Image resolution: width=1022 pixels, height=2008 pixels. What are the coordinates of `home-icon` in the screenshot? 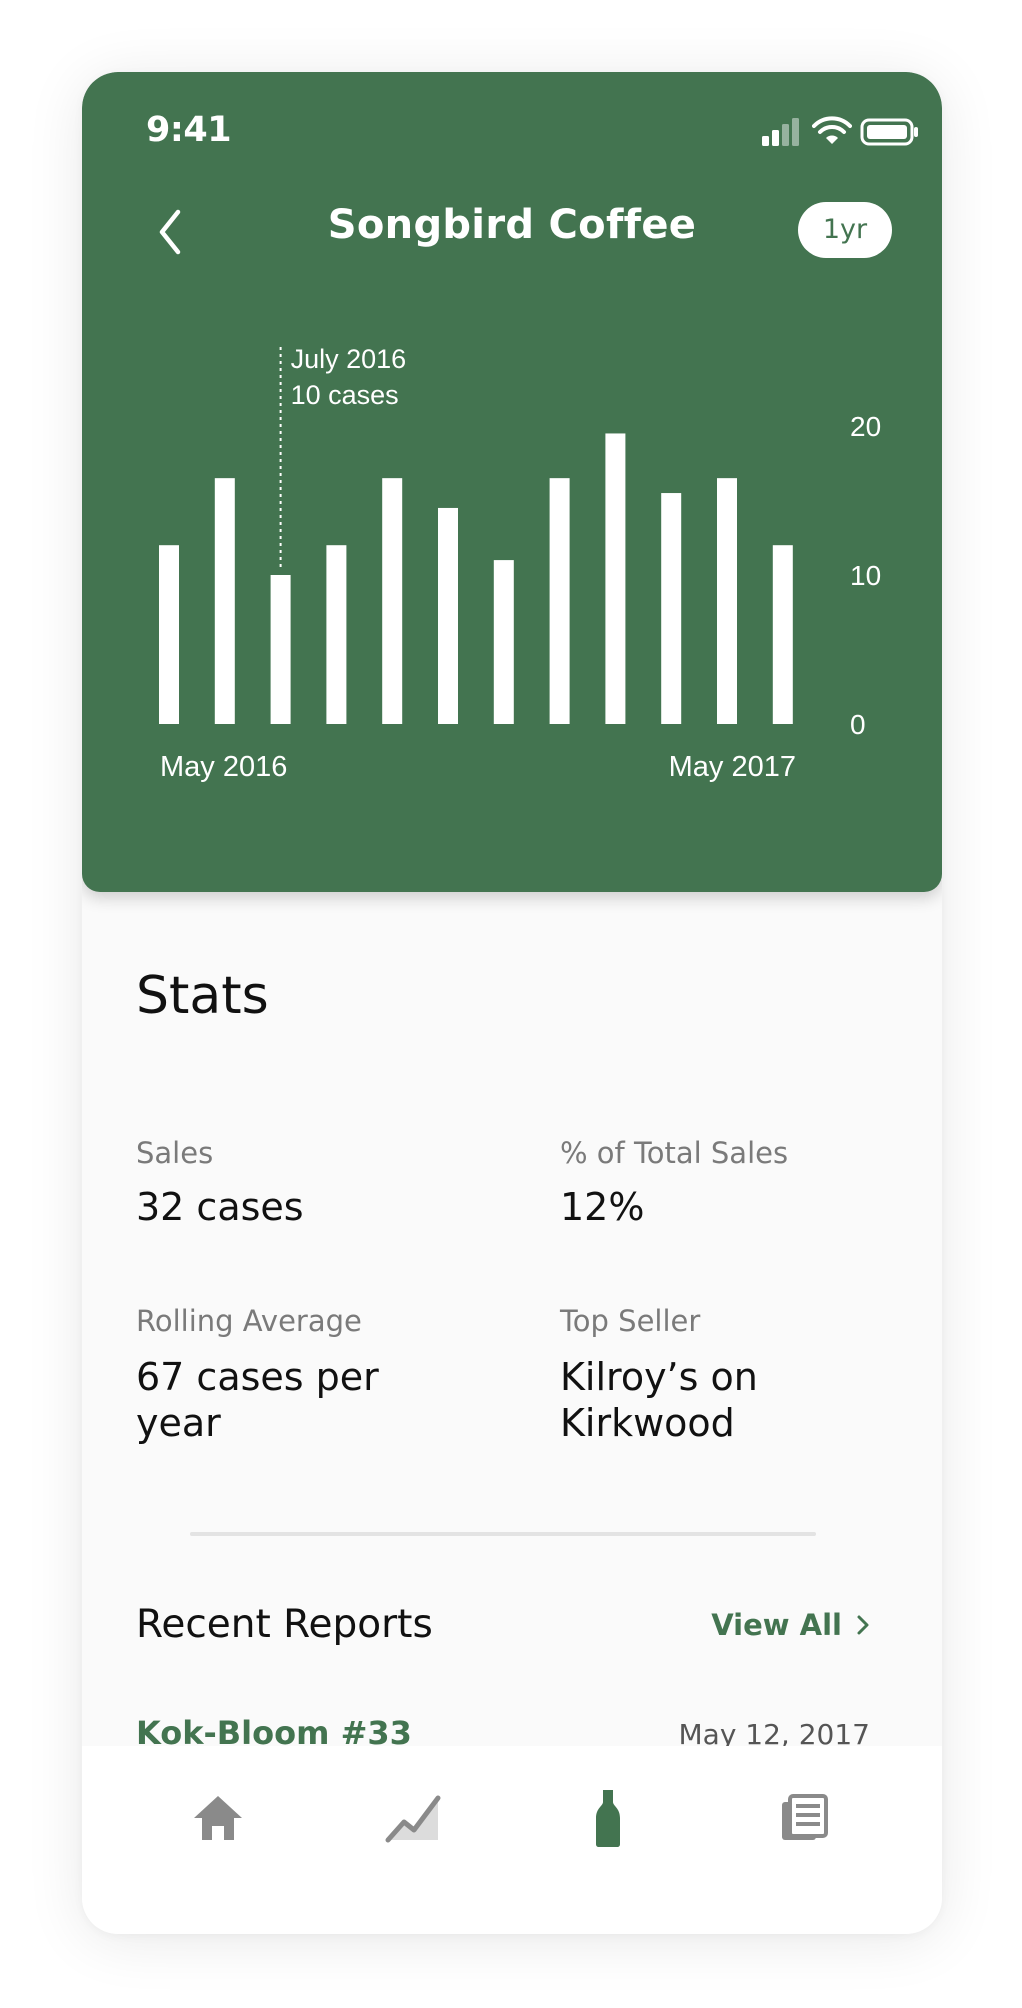 It's located at (218, 1818).